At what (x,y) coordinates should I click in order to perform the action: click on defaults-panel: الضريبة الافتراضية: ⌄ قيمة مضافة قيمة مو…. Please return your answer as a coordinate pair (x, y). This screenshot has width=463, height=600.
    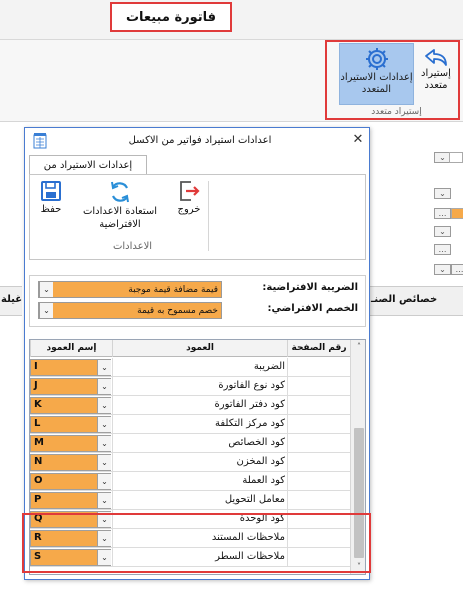
    Looking at the image, I should click on (197, 301).